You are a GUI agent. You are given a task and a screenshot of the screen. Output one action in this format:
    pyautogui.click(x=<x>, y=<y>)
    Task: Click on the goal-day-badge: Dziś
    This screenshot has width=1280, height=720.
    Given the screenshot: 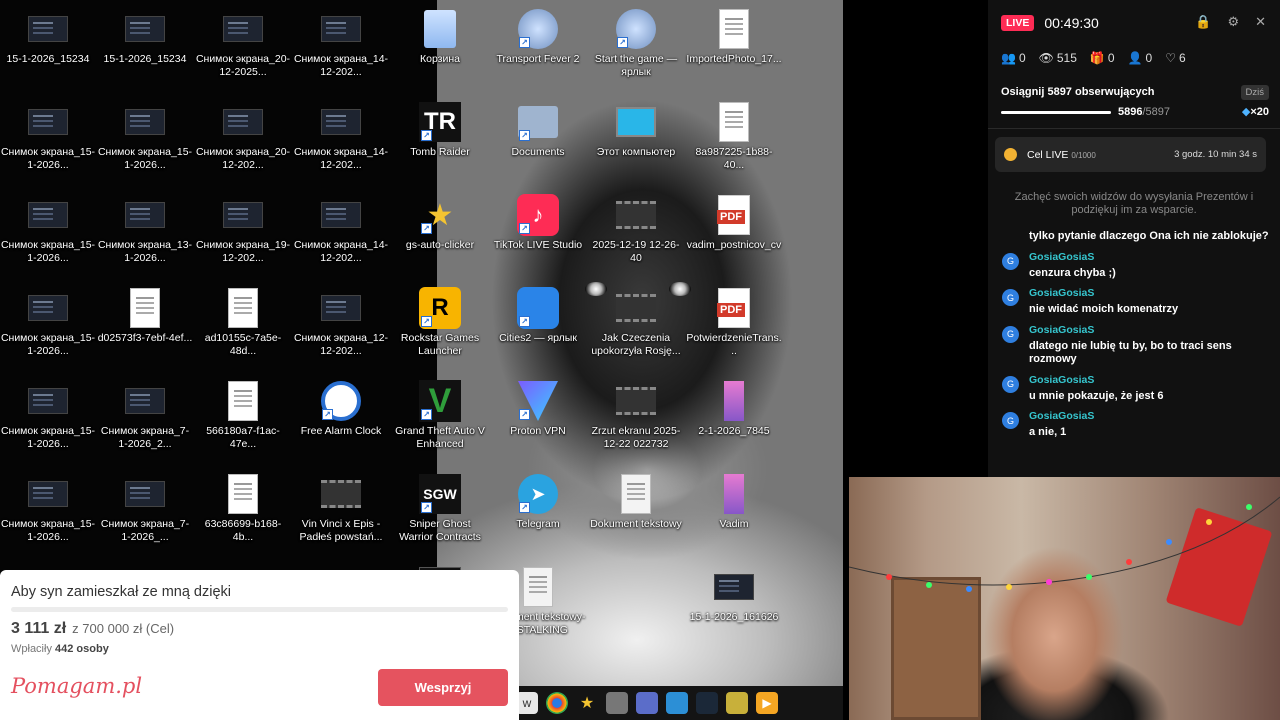 What is the action you would take?
    pyautogui.click(x=1254, y=92)
    